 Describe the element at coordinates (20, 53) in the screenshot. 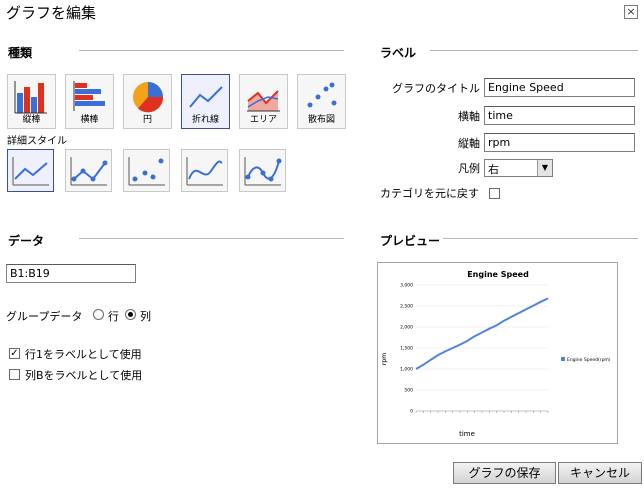

I see `section-chart-type: 種類` at that location.